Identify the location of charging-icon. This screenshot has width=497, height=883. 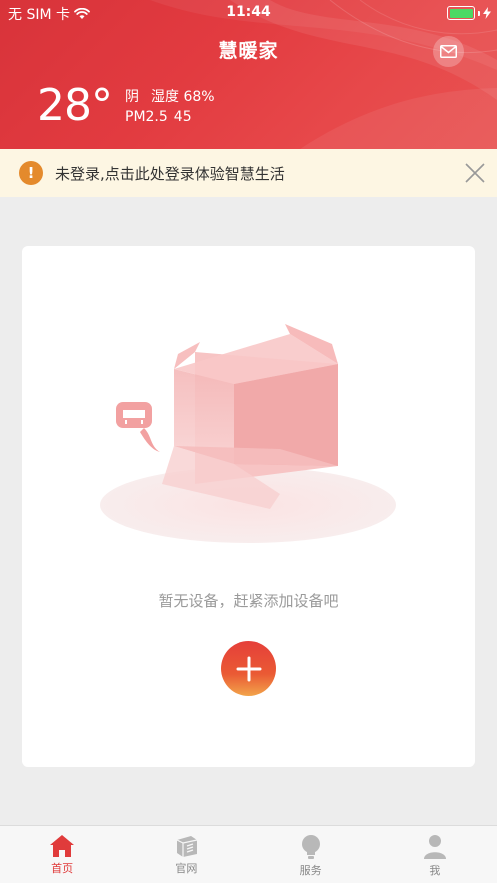
(487, 13).